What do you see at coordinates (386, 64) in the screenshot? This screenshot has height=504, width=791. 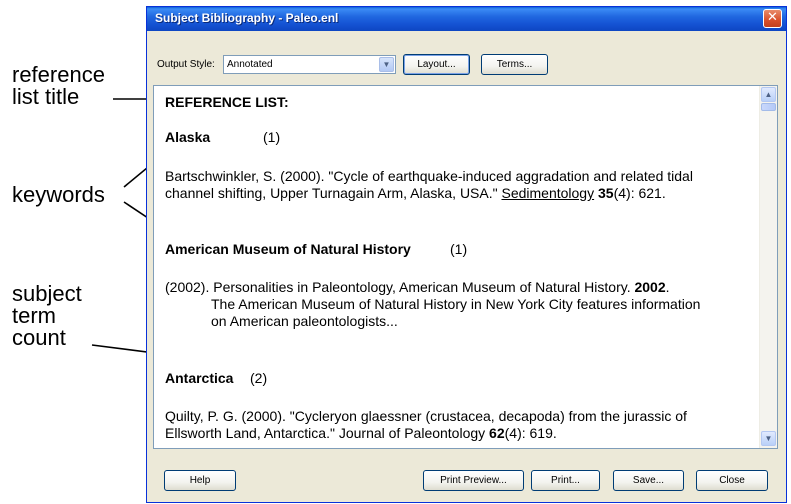 I see `chevron-down-icon: ▼` at bounding box center [386, 64].